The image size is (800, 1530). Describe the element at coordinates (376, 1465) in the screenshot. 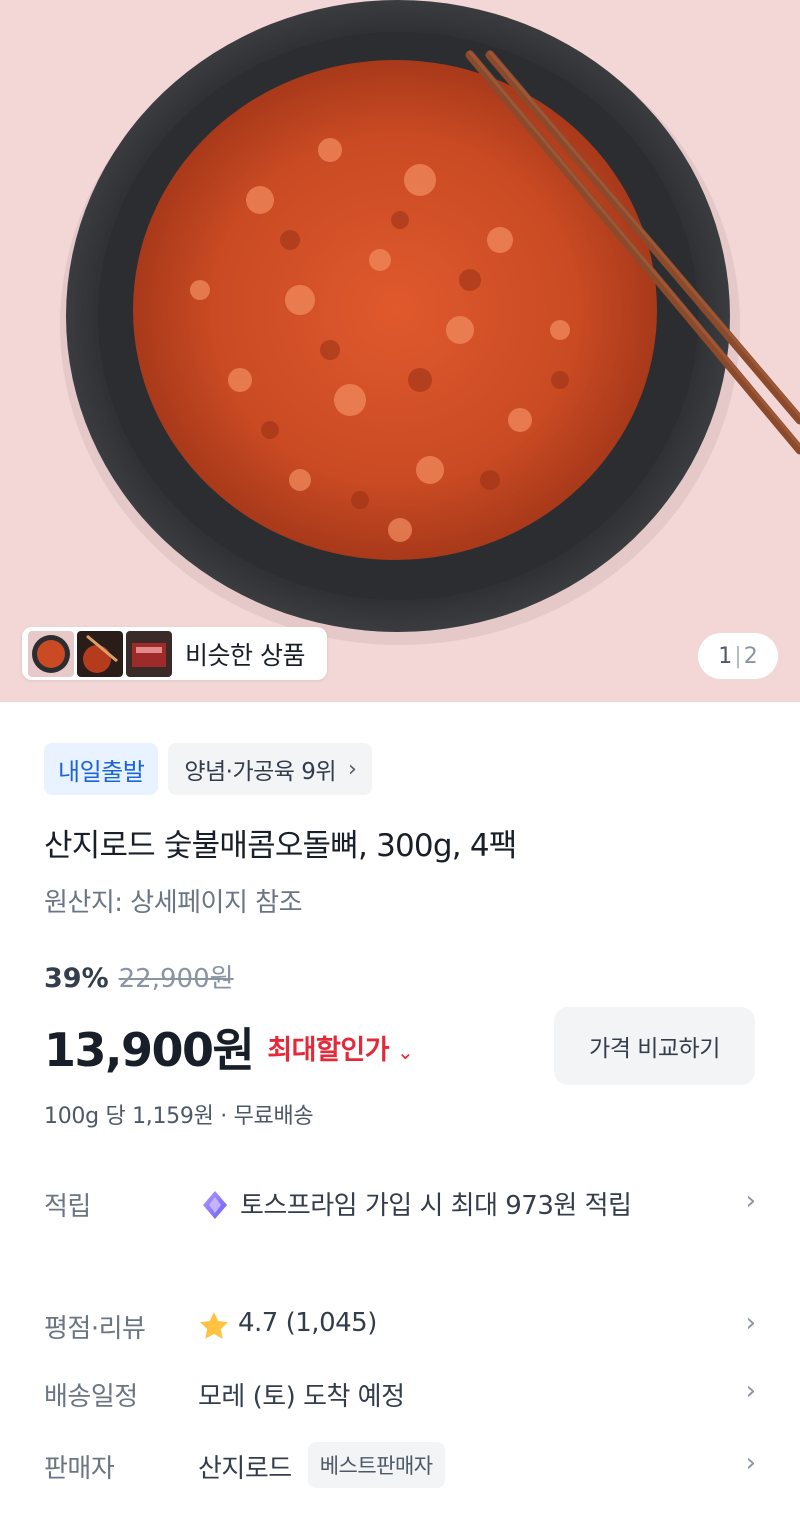

I see `best-seller-badge: 베스트판매자` at that location.